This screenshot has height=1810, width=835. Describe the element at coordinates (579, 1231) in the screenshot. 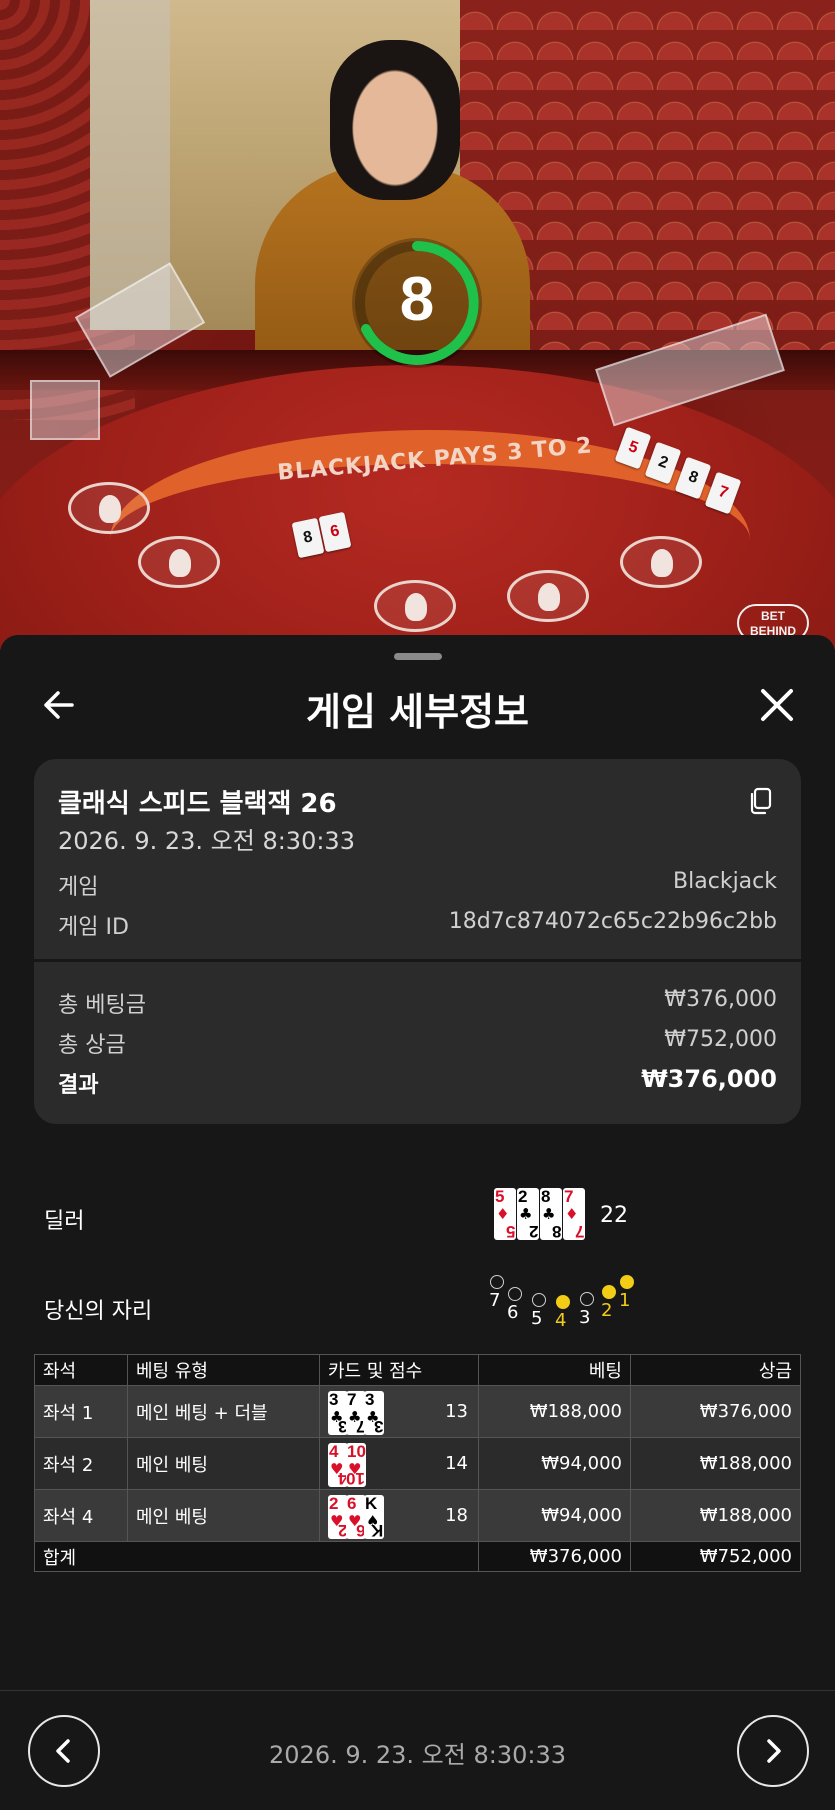

I see `card-rank-inverted: 7` at that location.